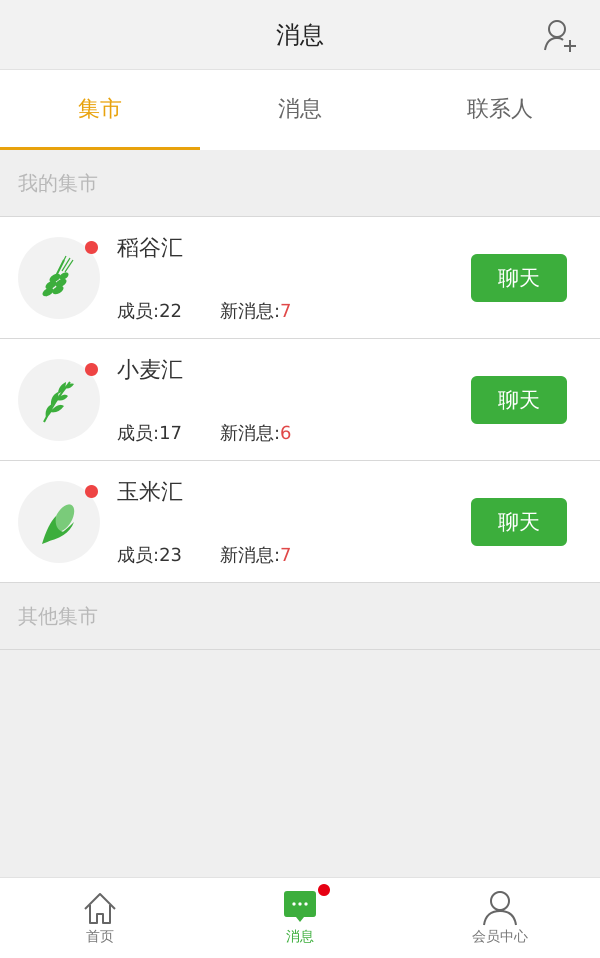 This screenshot has height=958, width=600. I want to click on member-count: 成员:23, so click(149, 555).